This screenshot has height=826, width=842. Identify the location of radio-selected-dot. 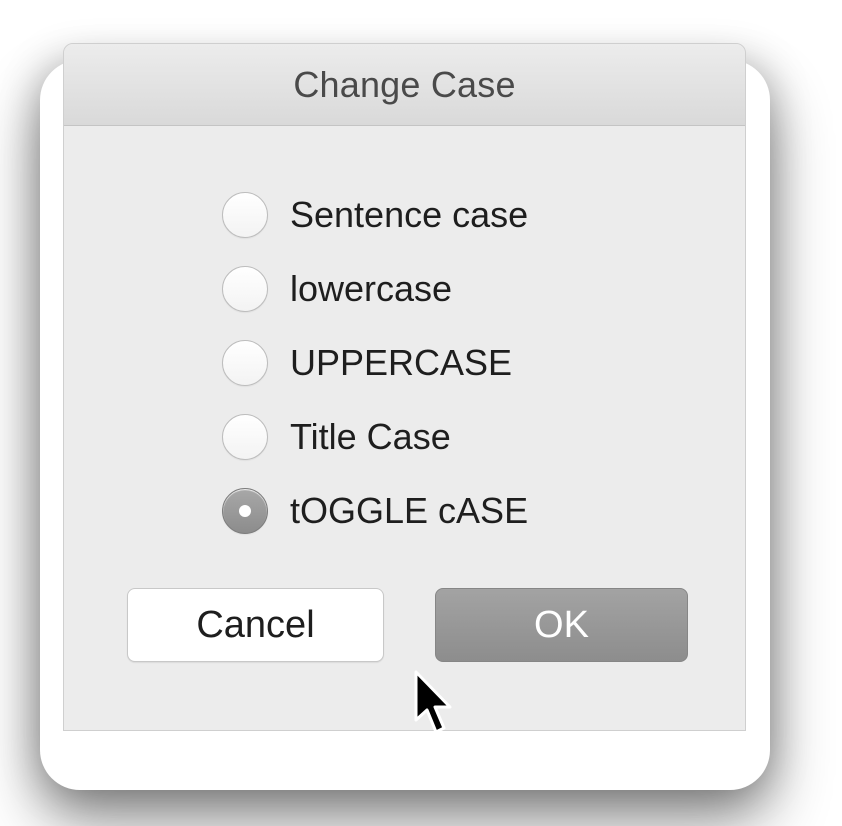
(245, 511).